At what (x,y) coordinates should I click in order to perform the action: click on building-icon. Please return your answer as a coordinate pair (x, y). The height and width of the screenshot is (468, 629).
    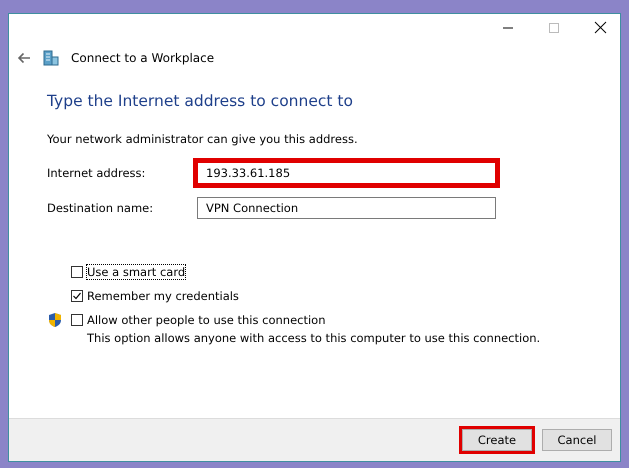
    Looking at the image, I should click on (51, 58).